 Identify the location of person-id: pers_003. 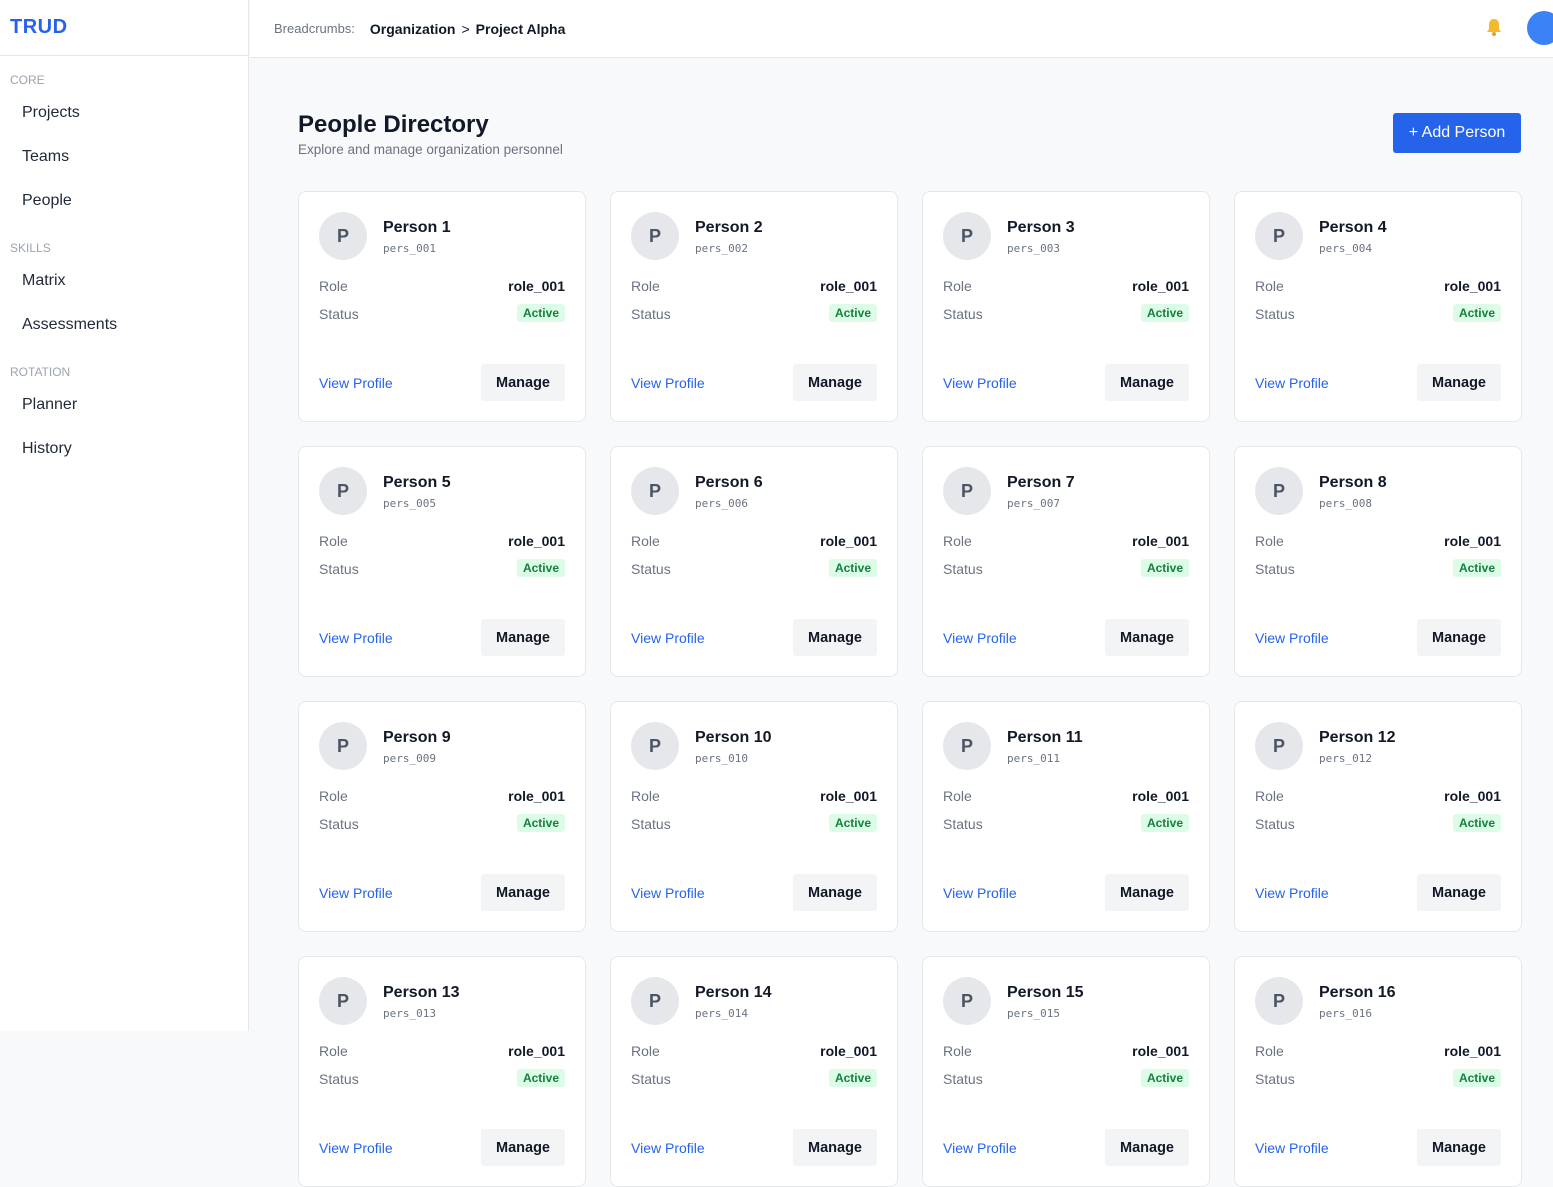
(1033, 248).